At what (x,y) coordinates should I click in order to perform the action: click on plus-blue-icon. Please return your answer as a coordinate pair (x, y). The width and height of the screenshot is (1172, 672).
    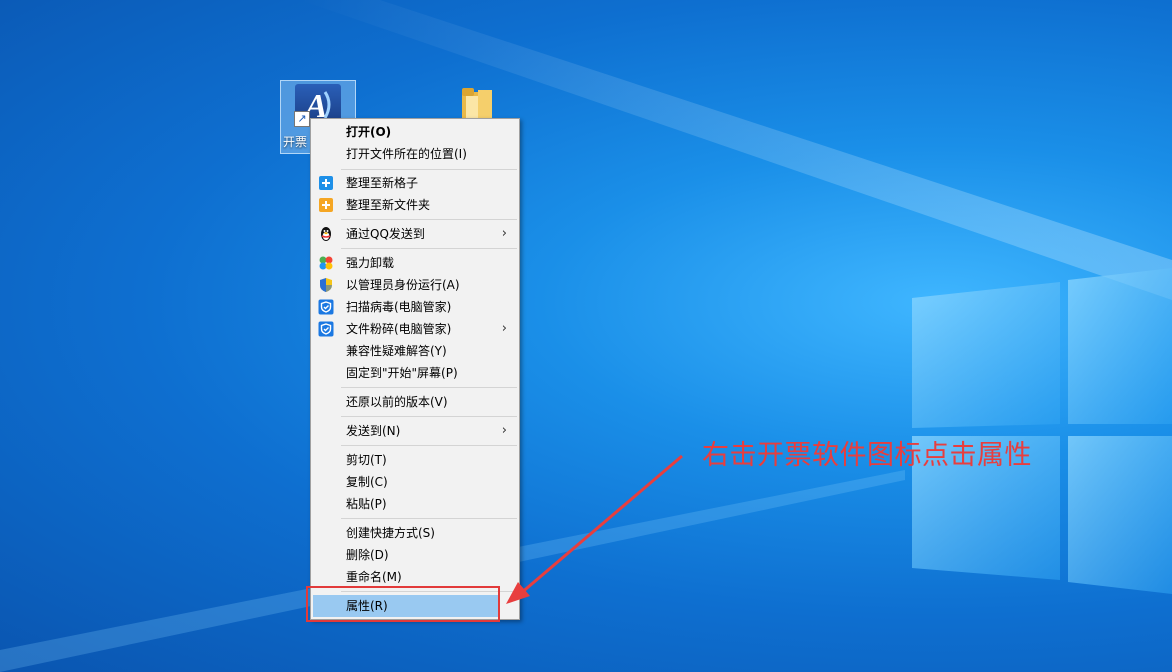
    Looking at the image, I should click on (326, 183).